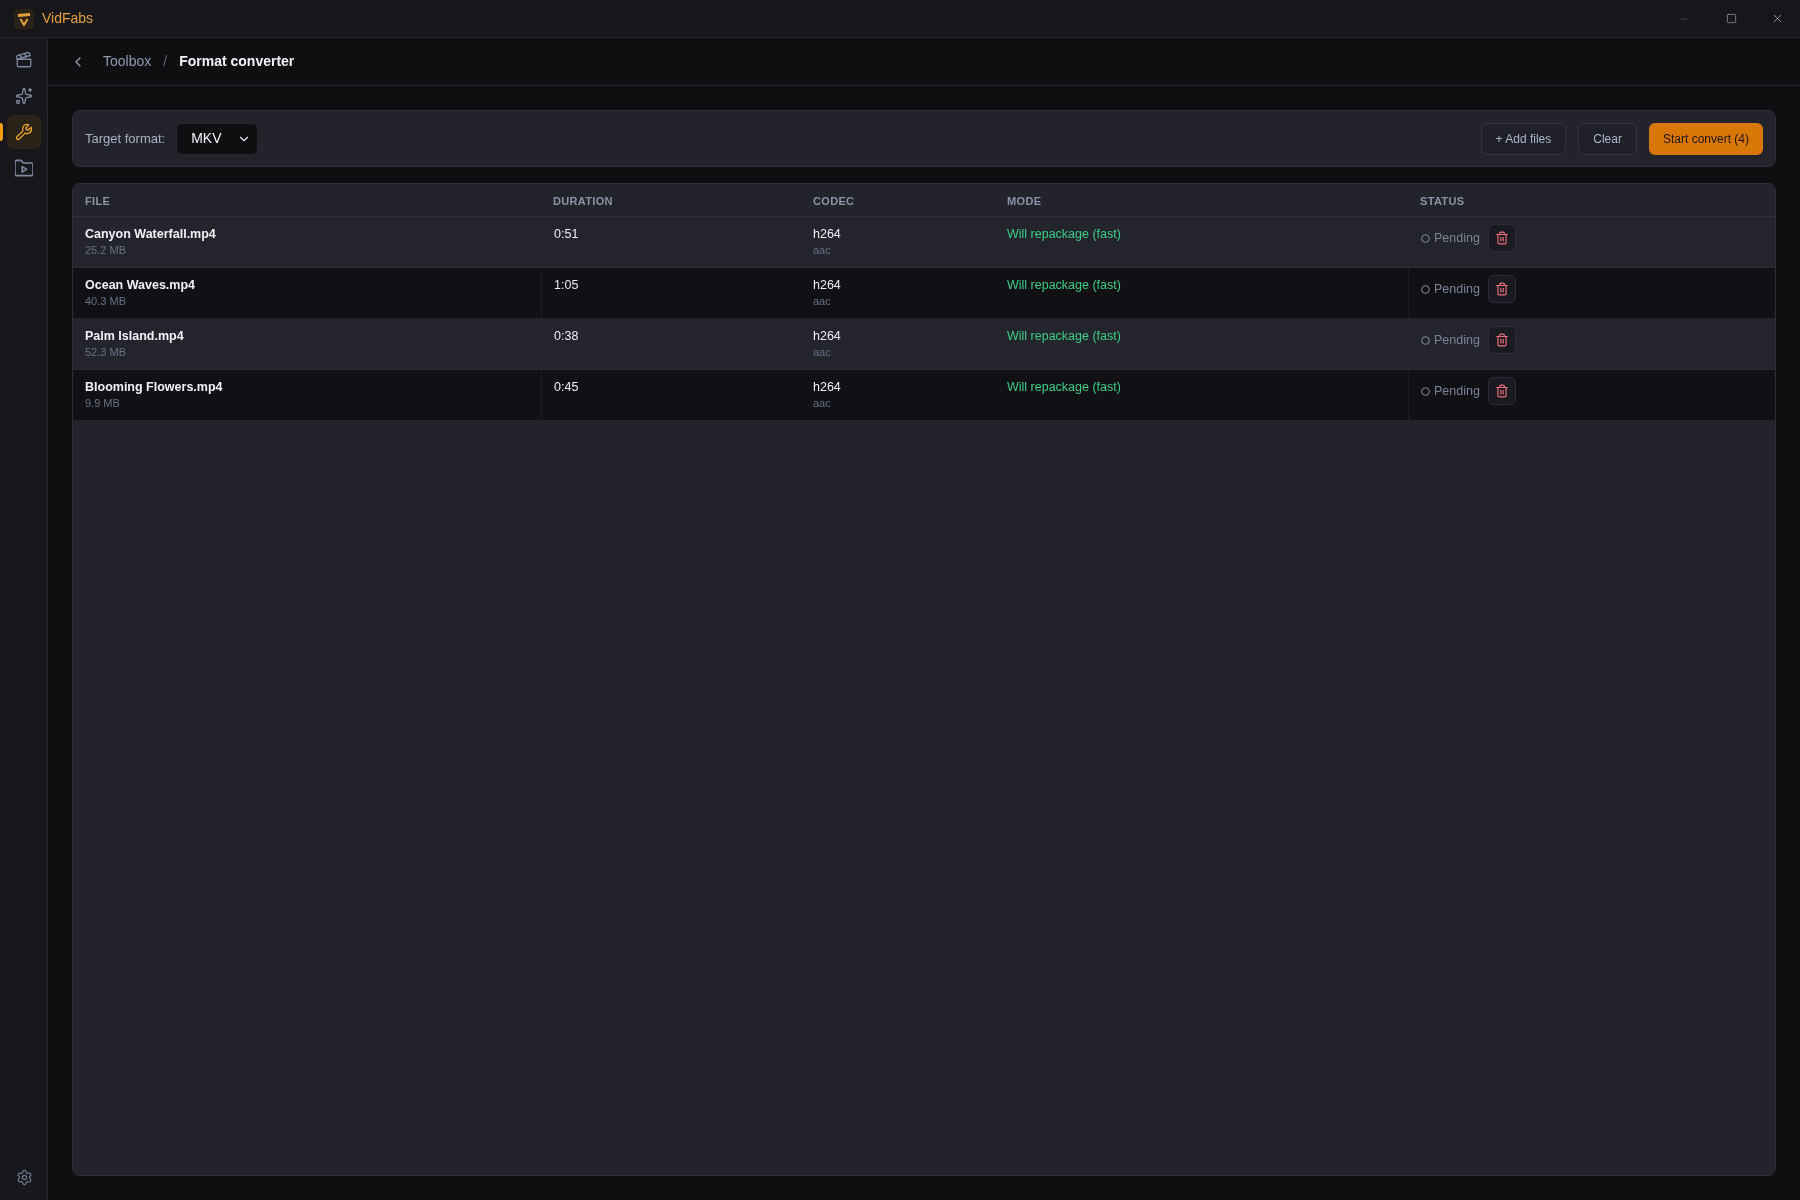  Describe the element at coordinates (1523, 138) in the screenshot. I see `toolbar-button: + Add files` at that location.